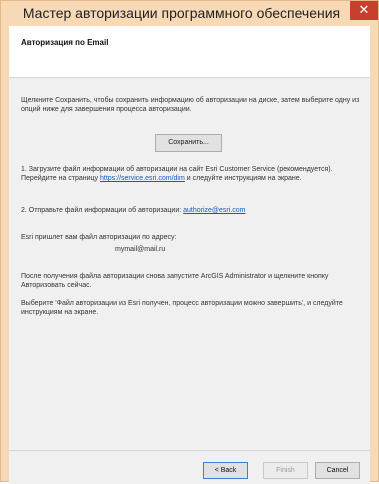  Describe the element at coordinates (285, 470) in the screenshot. I see `finish-button: Finish` at that location.